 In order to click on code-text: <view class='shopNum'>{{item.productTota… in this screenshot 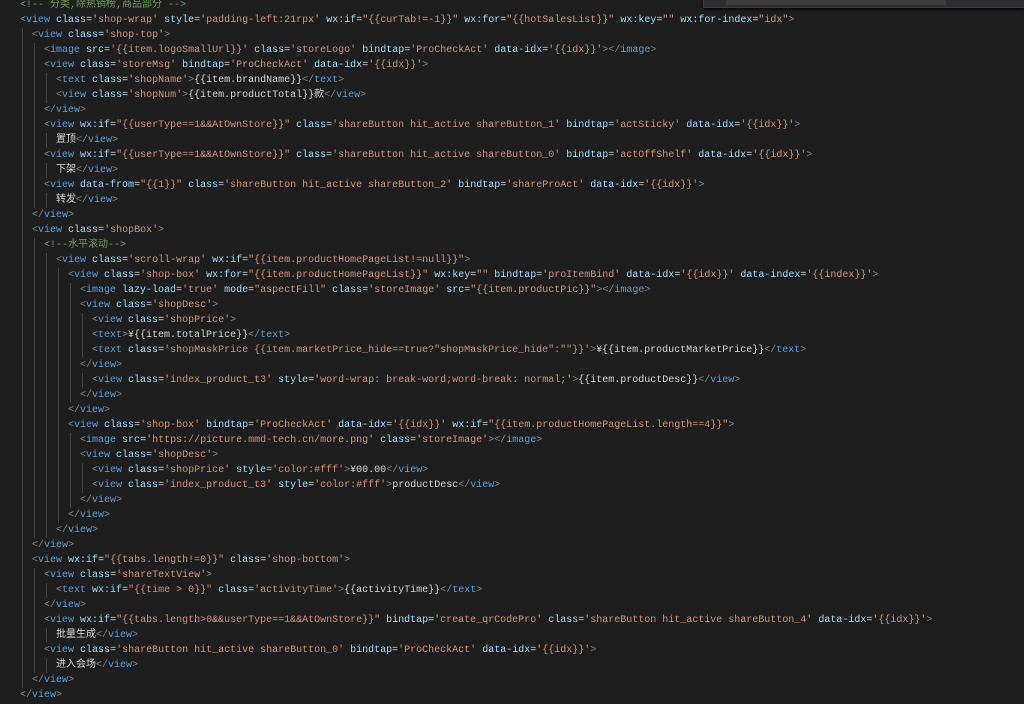, I will do `click(211, 95)`.